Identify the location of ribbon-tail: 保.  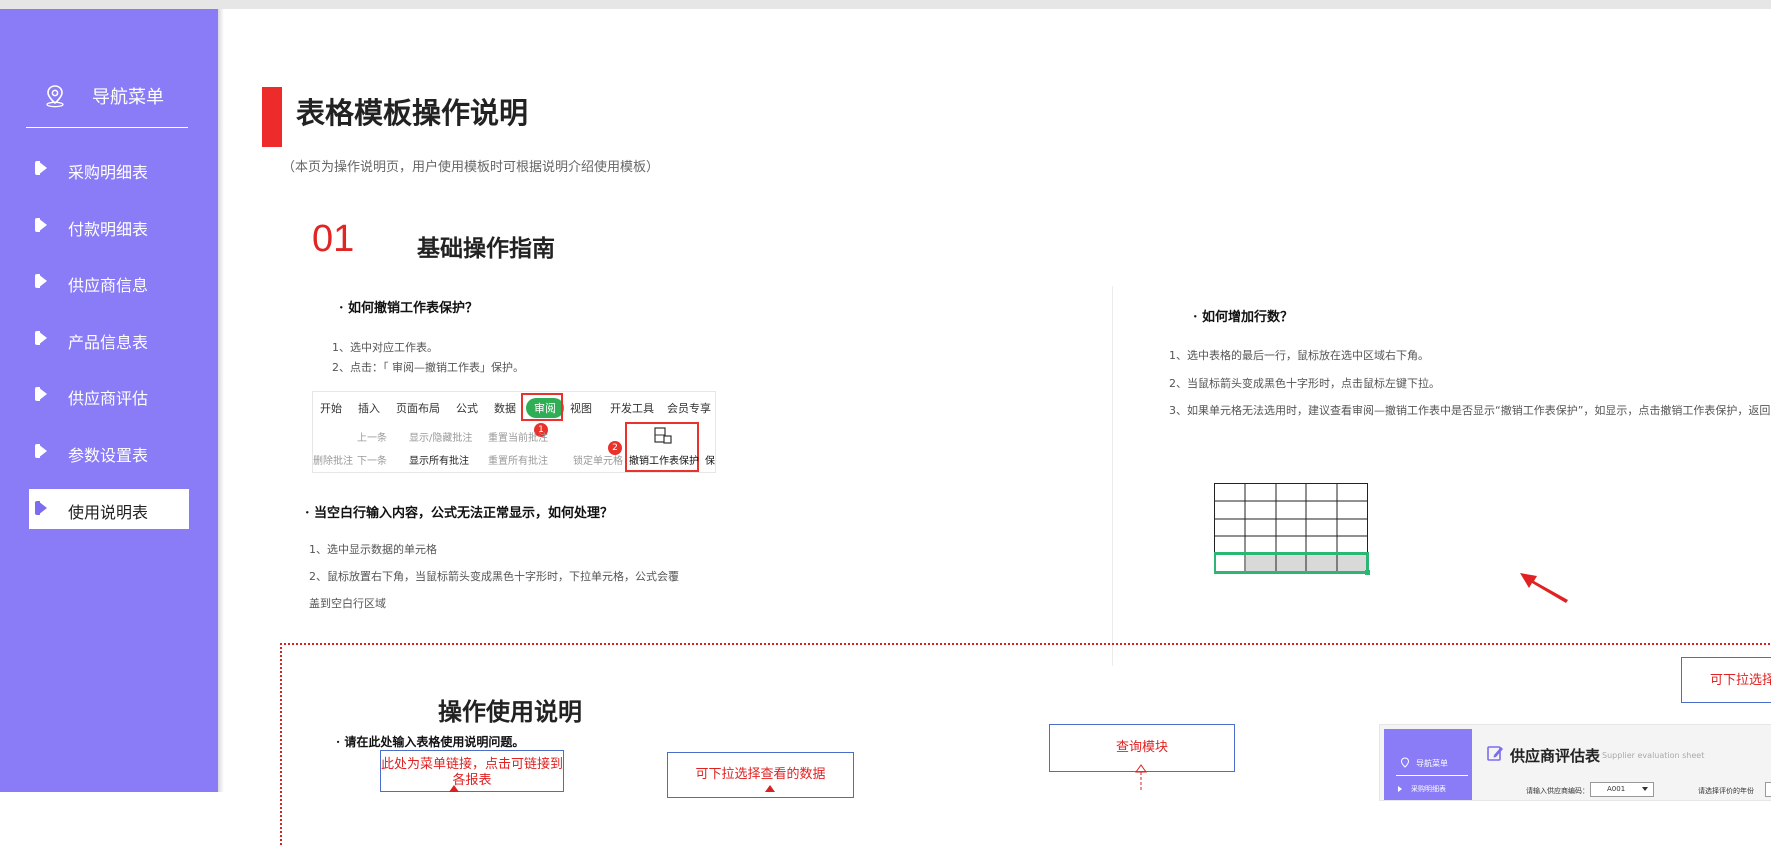
(710, 461).